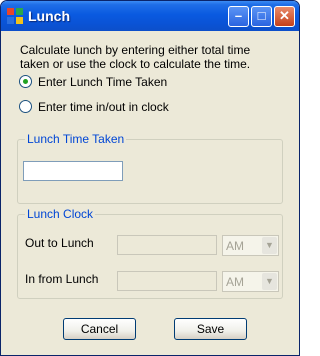 The image size is (320, 356). I want to click on close-icon: ✕, so click(284, 15).